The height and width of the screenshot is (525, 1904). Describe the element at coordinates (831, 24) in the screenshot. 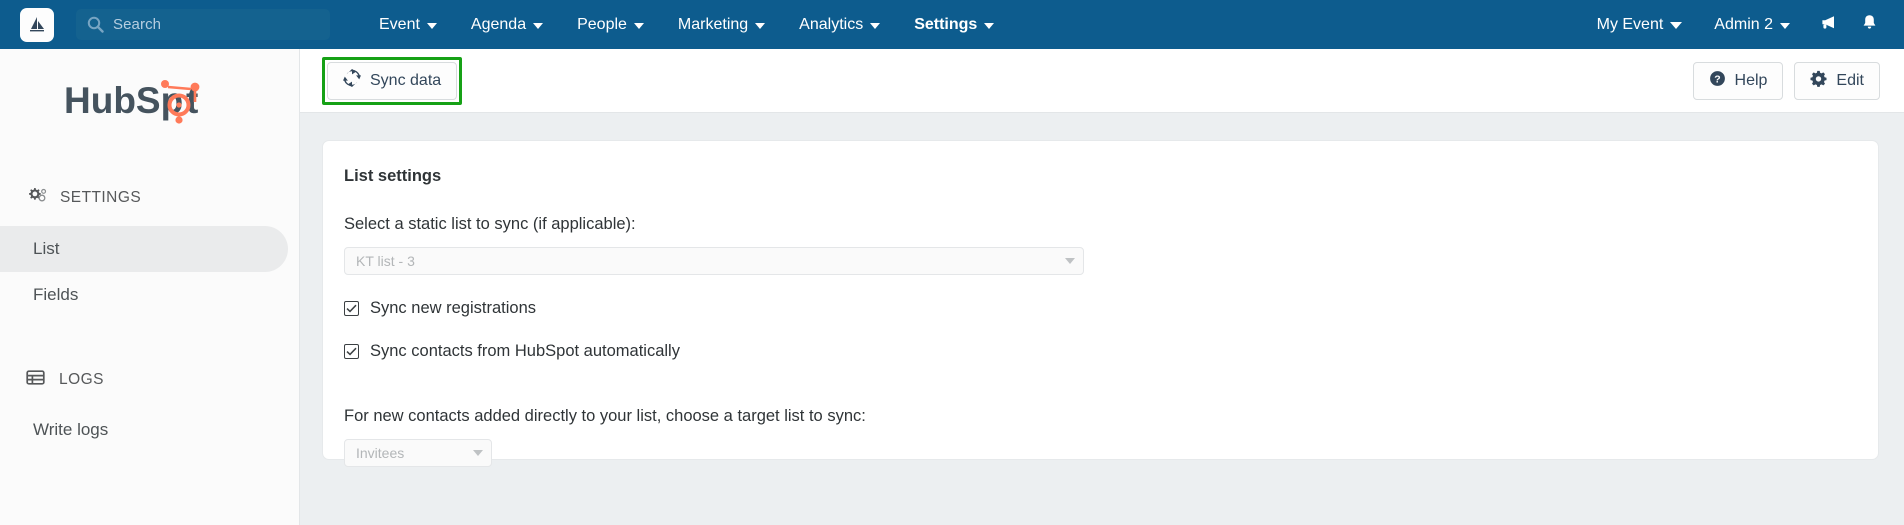

I see `nav-item-label: Analytics` at that location.